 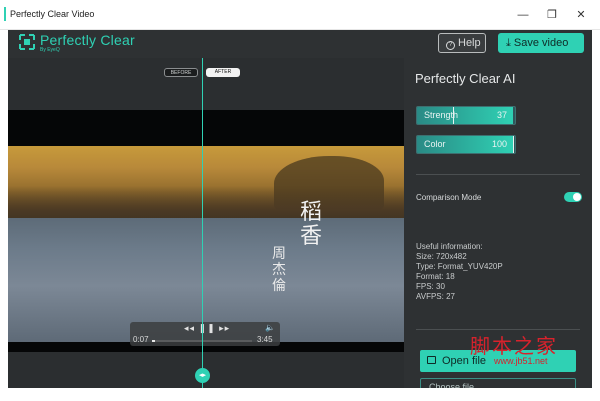 What do you see at coordinates (465, 78) in the screenshot?
I see `panel-title: Perfectly Clear AI` at bounding box center [465, 78].